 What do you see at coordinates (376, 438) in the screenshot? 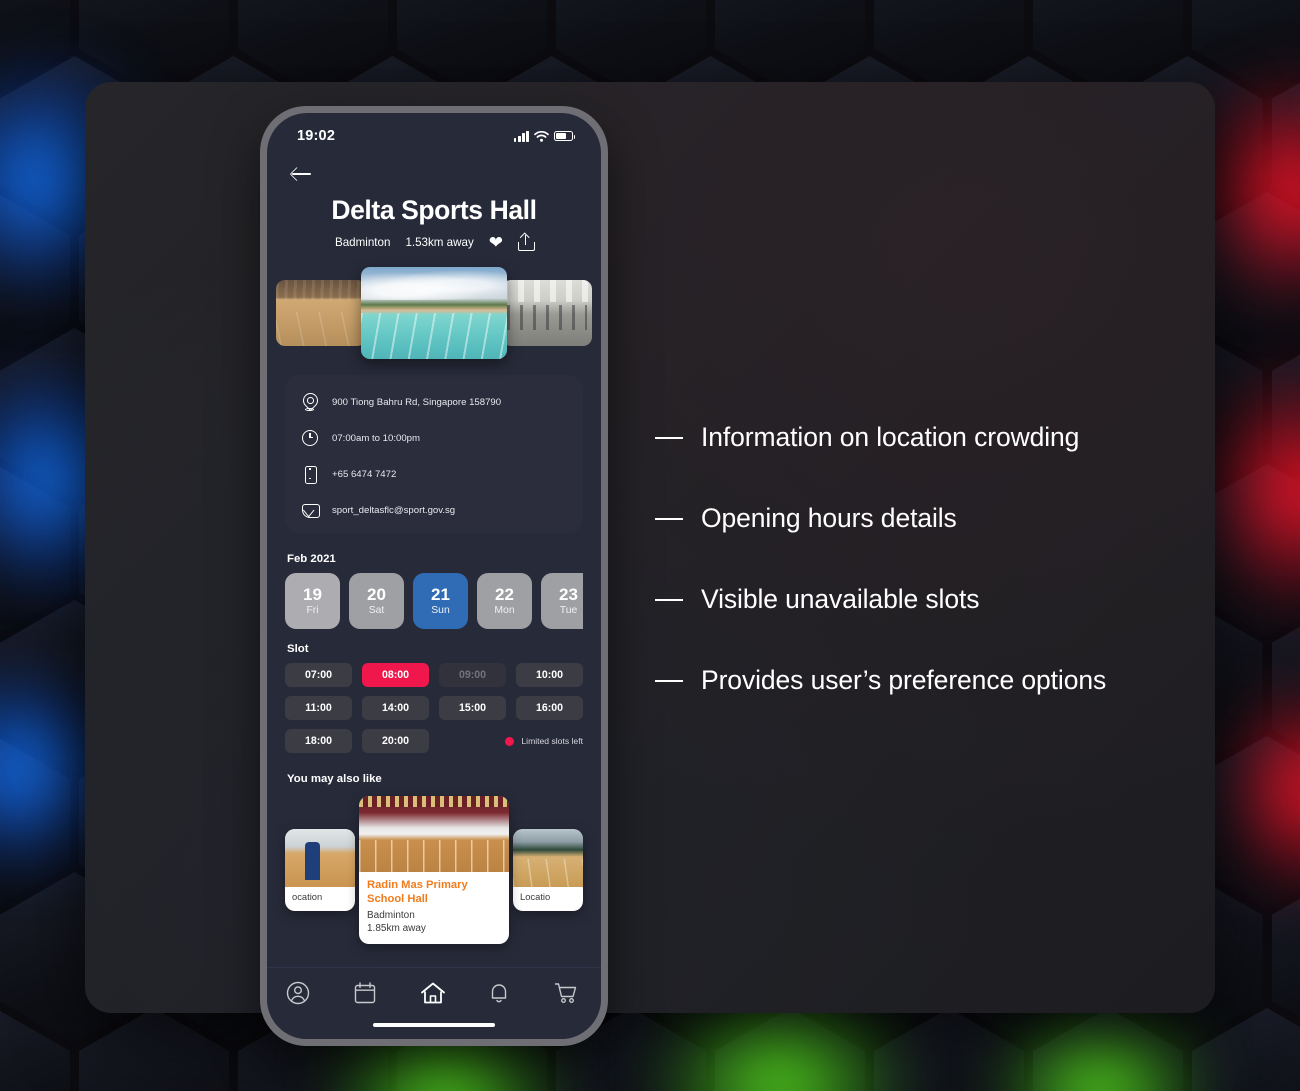
I see `opening-hours-text: 07:00am to 10:00pm` at bounding box center [376, 438].